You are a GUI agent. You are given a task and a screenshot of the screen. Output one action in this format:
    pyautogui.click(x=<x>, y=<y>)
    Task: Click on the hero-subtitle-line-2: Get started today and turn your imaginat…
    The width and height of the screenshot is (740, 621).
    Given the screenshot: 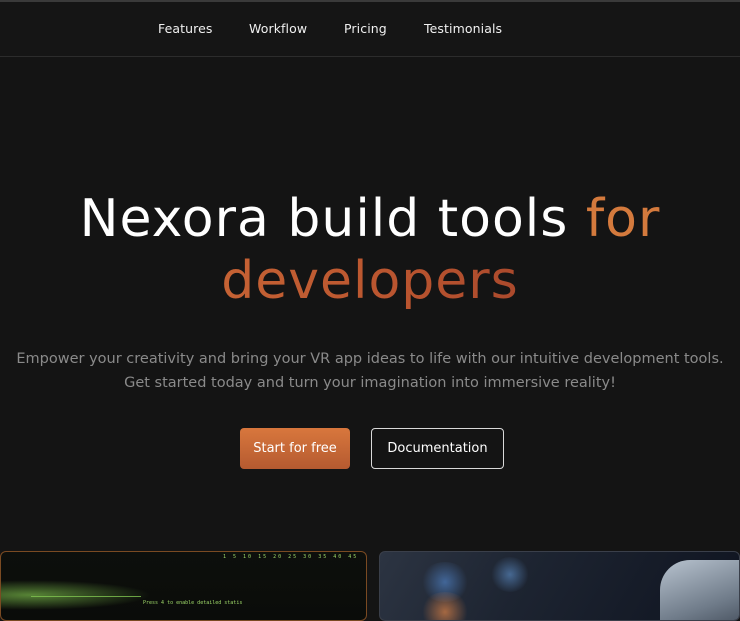 What is the action you would take?
    pyautogui.click(x=370, y=383)
    